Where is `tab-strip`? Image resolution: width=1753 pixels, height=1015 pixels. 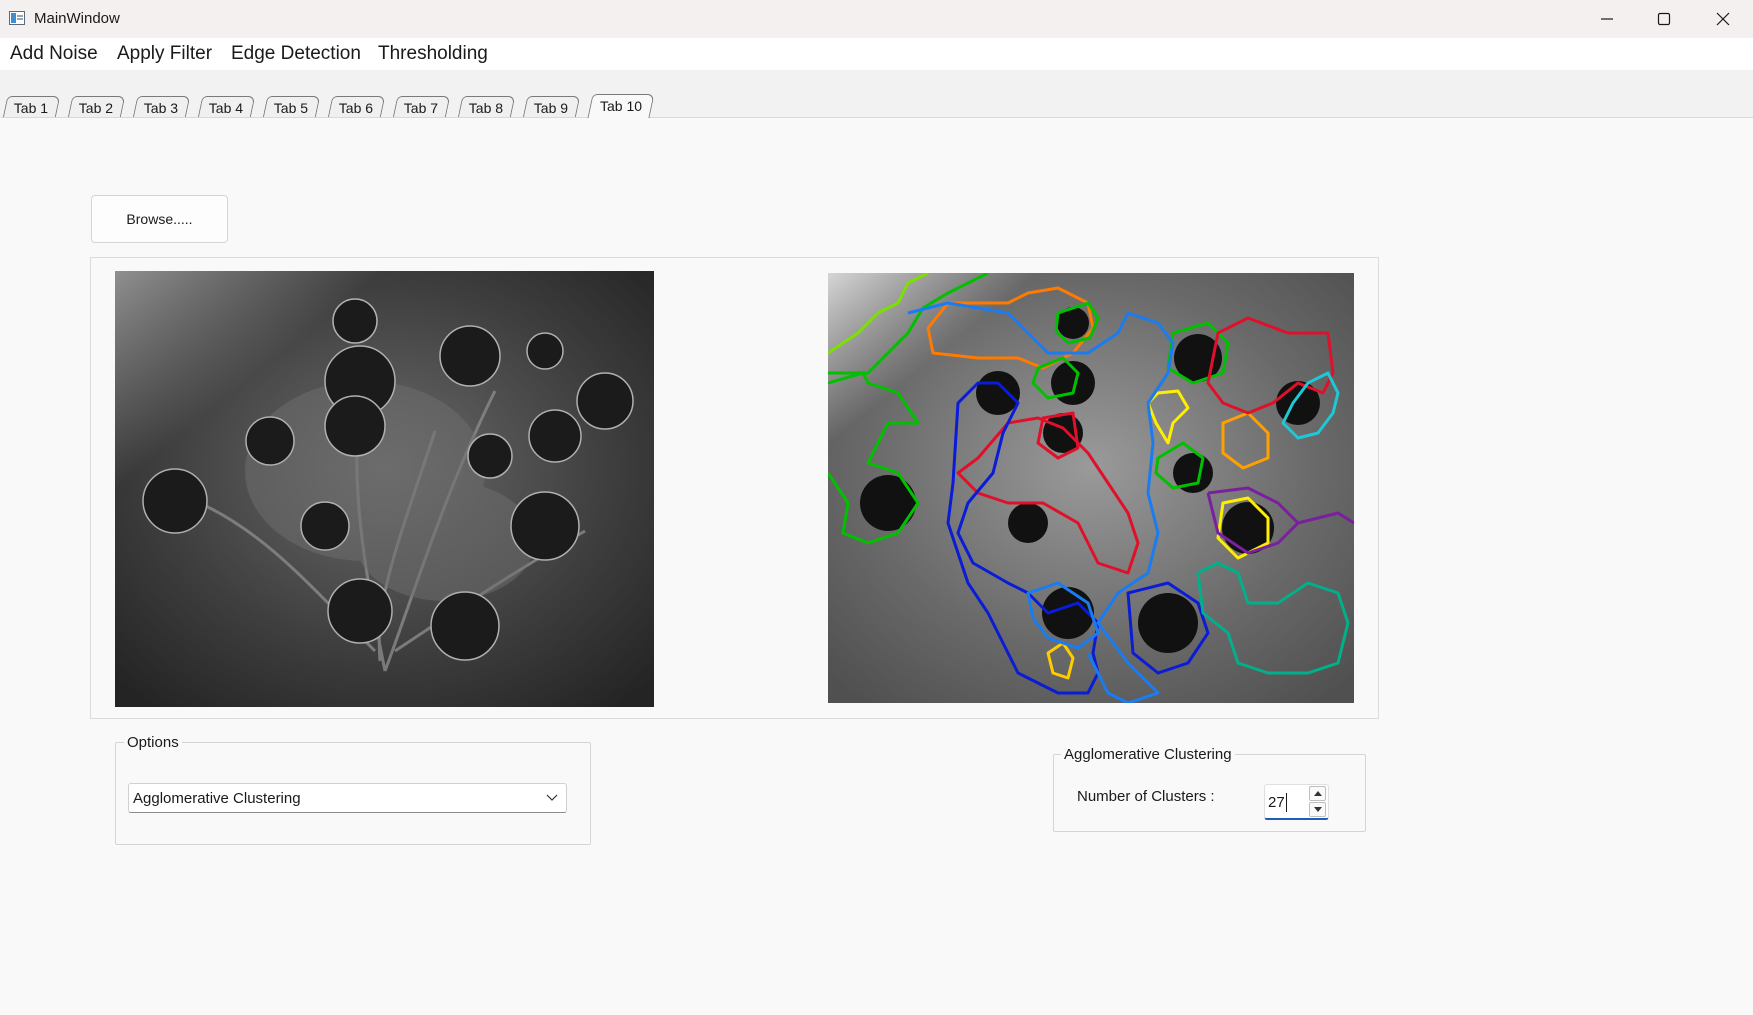 tab-strip is located at coordinates (876, 94).